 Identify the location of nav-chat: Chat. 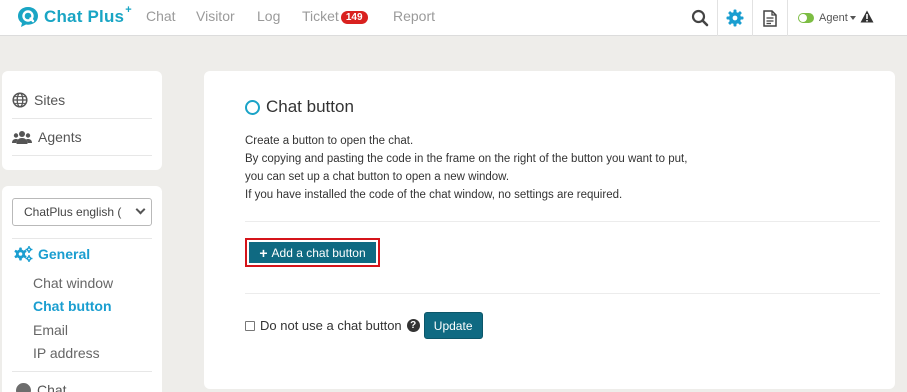
(161, 16).